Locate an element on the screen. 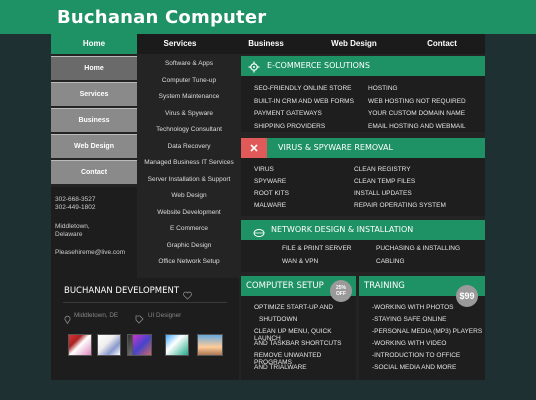 Image resolution: width=536 pixels, height=400 pixels. service-link: System Maintenance is located at coordinates (189, 96).